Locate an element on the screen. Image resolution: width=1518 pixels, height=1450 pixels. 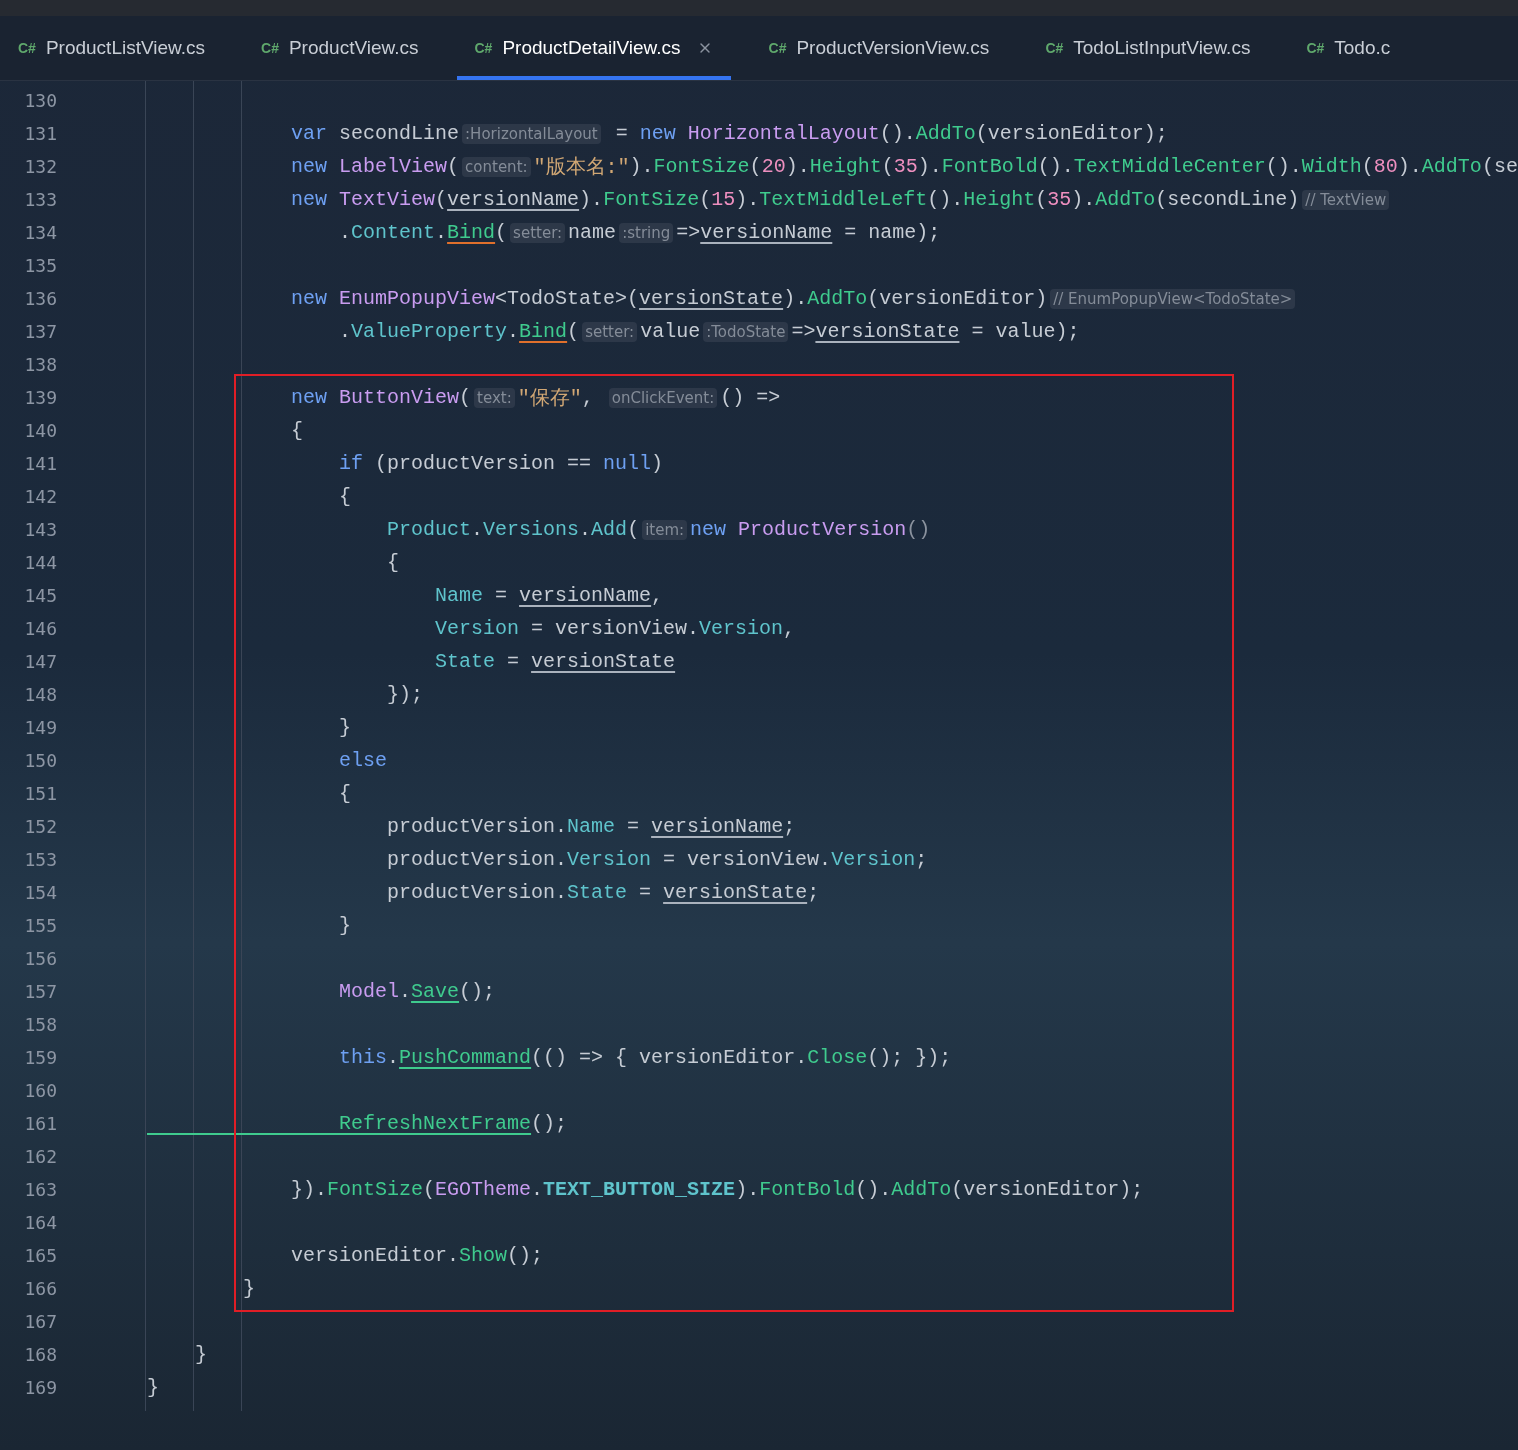
code-line: RefreshNextFrame(); is located at coordinates (453, 1123).